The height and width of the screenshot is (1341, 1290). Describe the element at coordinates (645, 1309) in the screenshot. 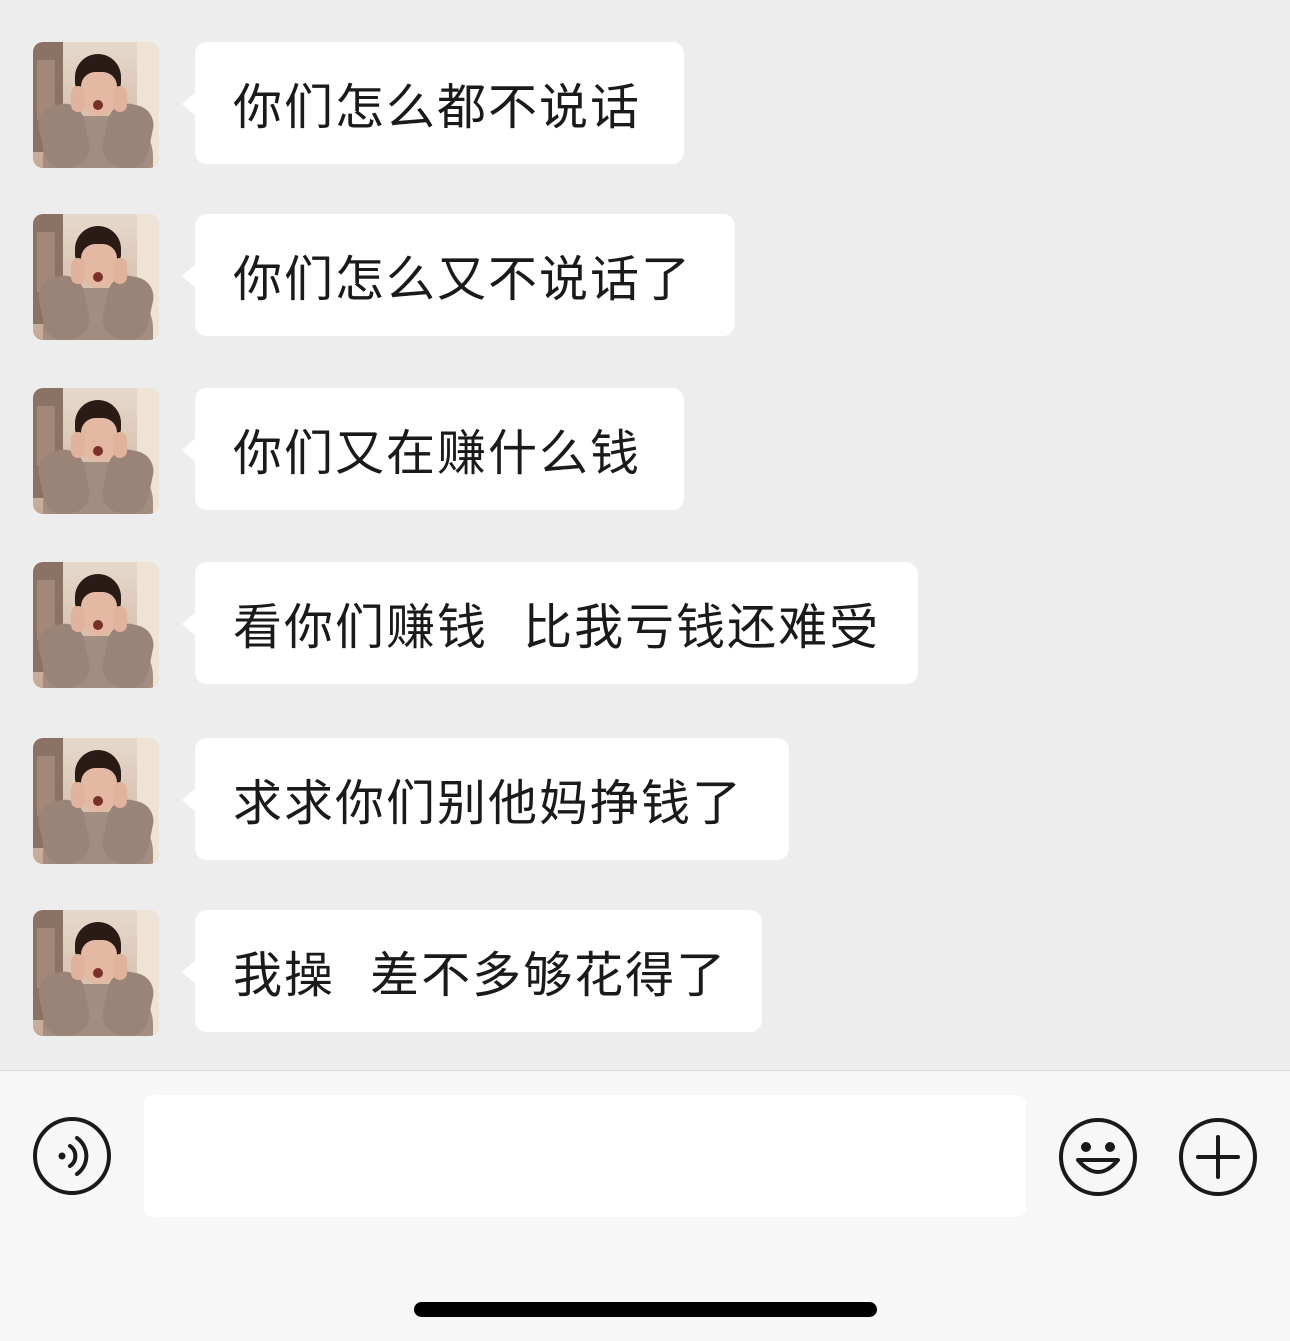

I see `home-indicator` at that location.